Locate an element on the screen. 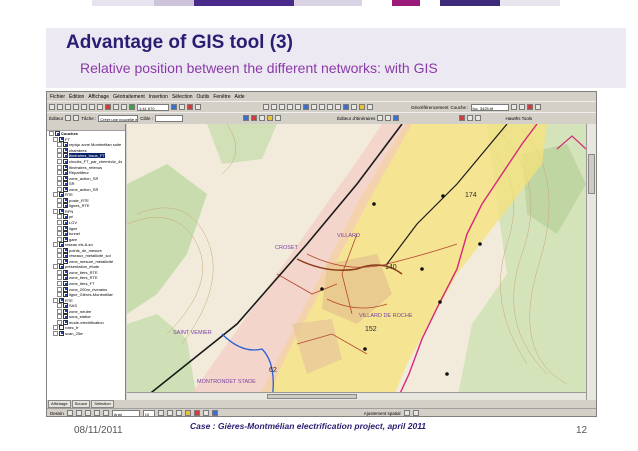  rotate-icon is located at coordinates (78, 413).